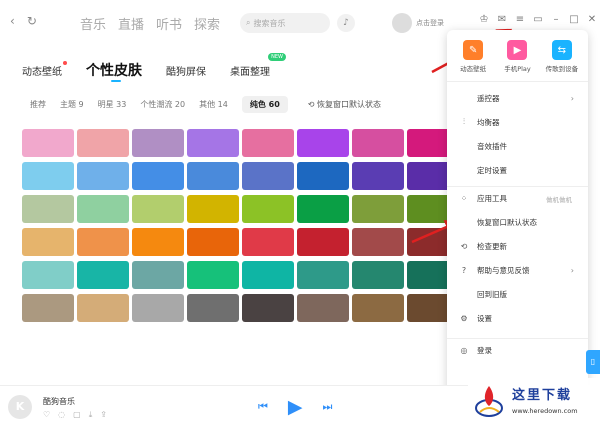 The image size is (600, 424). I want to click on nav-audiobook: 听书, so click(169, 23).